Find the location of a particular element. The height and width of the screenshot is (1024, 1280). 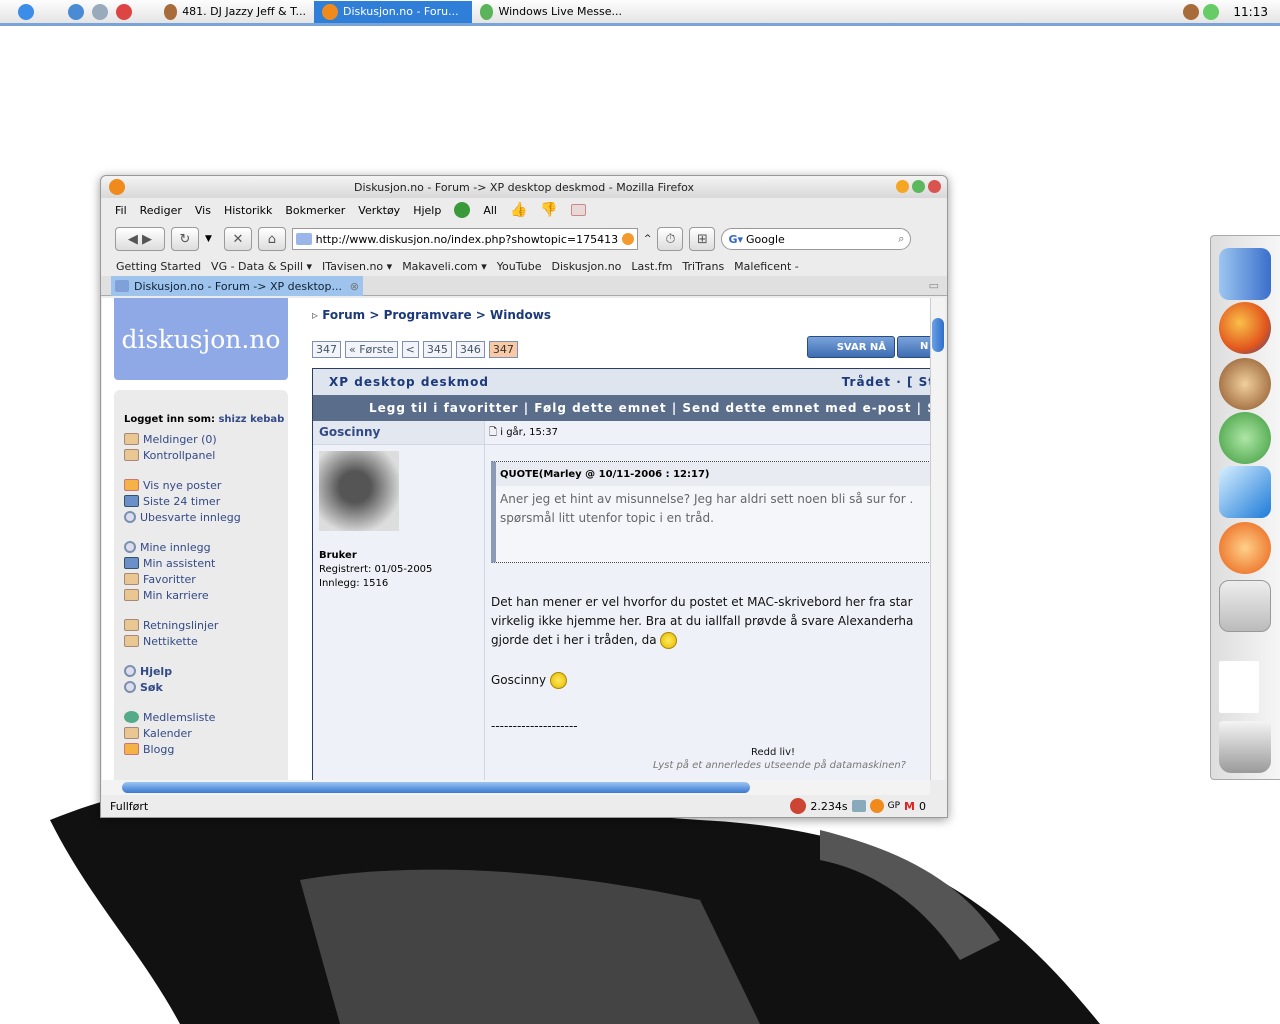

hscroll-thumb is located at coordinates (436, 787).